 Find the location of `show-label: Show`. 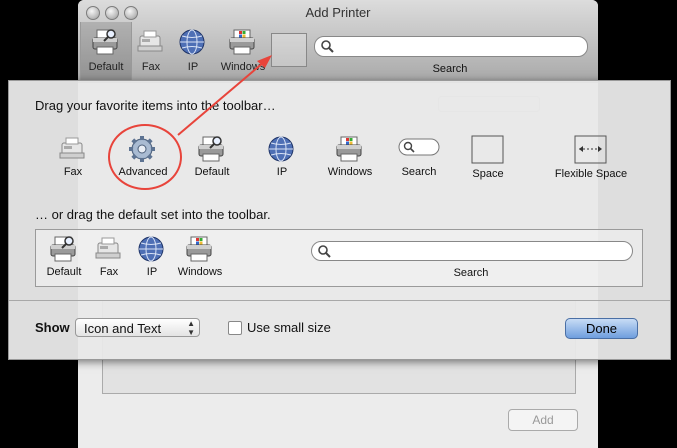

show-label: Show is located at coordinates (52, 327).